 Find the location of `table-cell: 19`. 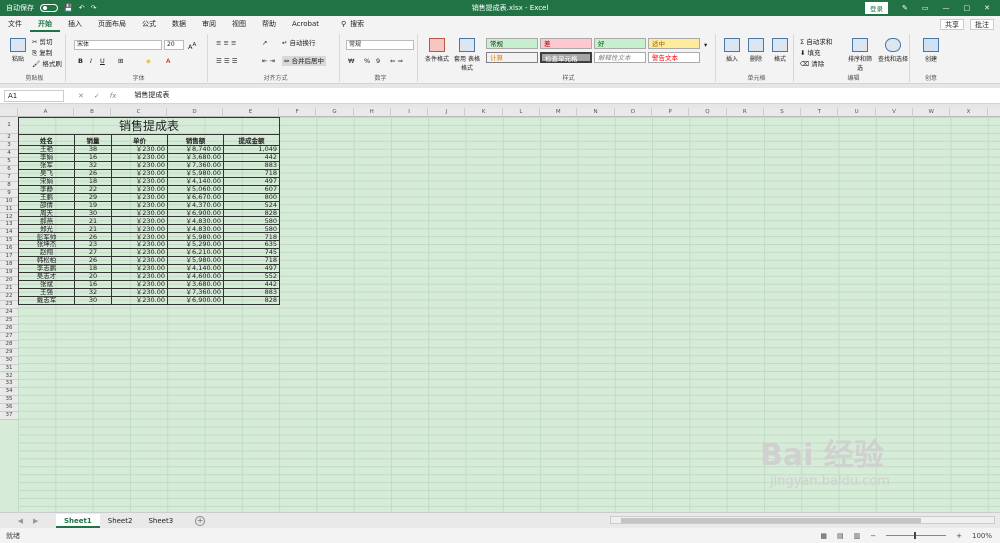

table-cell: 19 is located at coordinates (93, 205).